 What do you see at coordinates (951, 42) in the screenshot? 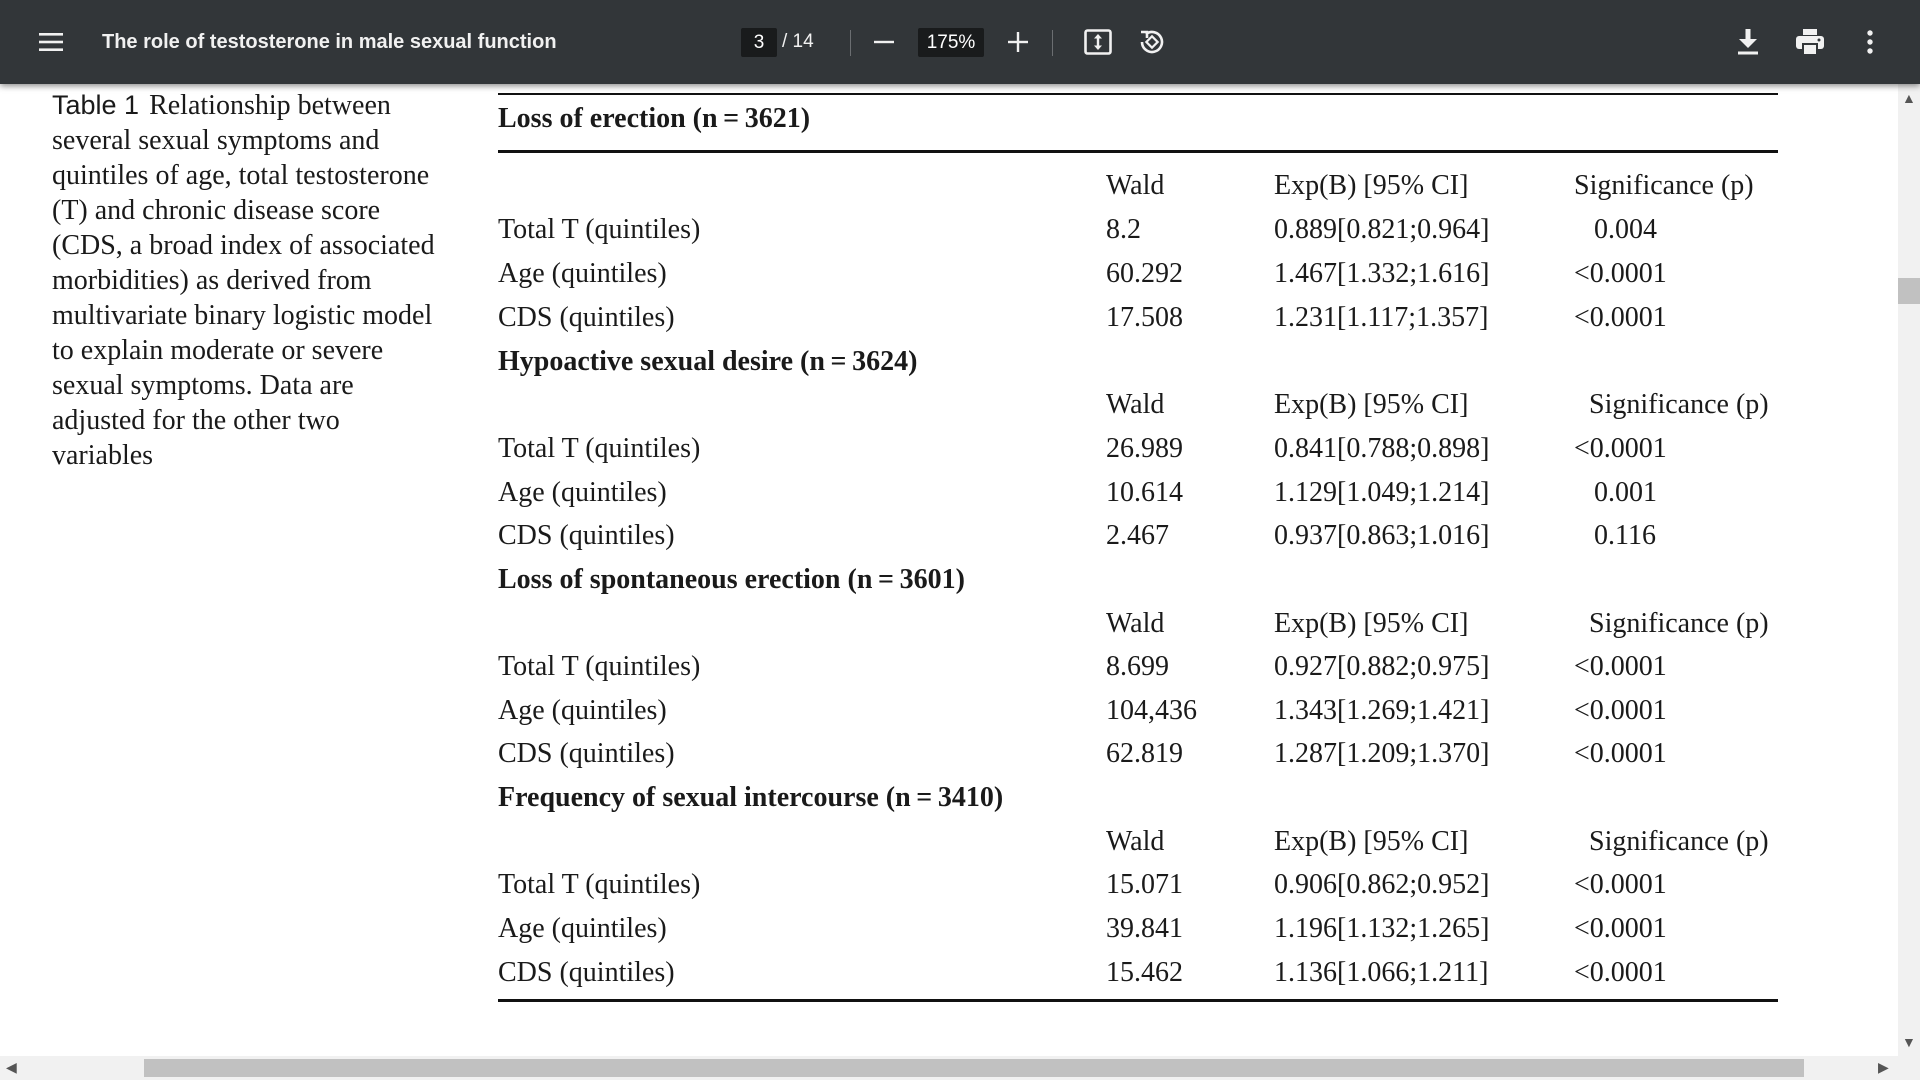
I see `zoom-level-input: 175%` at bounding box center [951, 42].